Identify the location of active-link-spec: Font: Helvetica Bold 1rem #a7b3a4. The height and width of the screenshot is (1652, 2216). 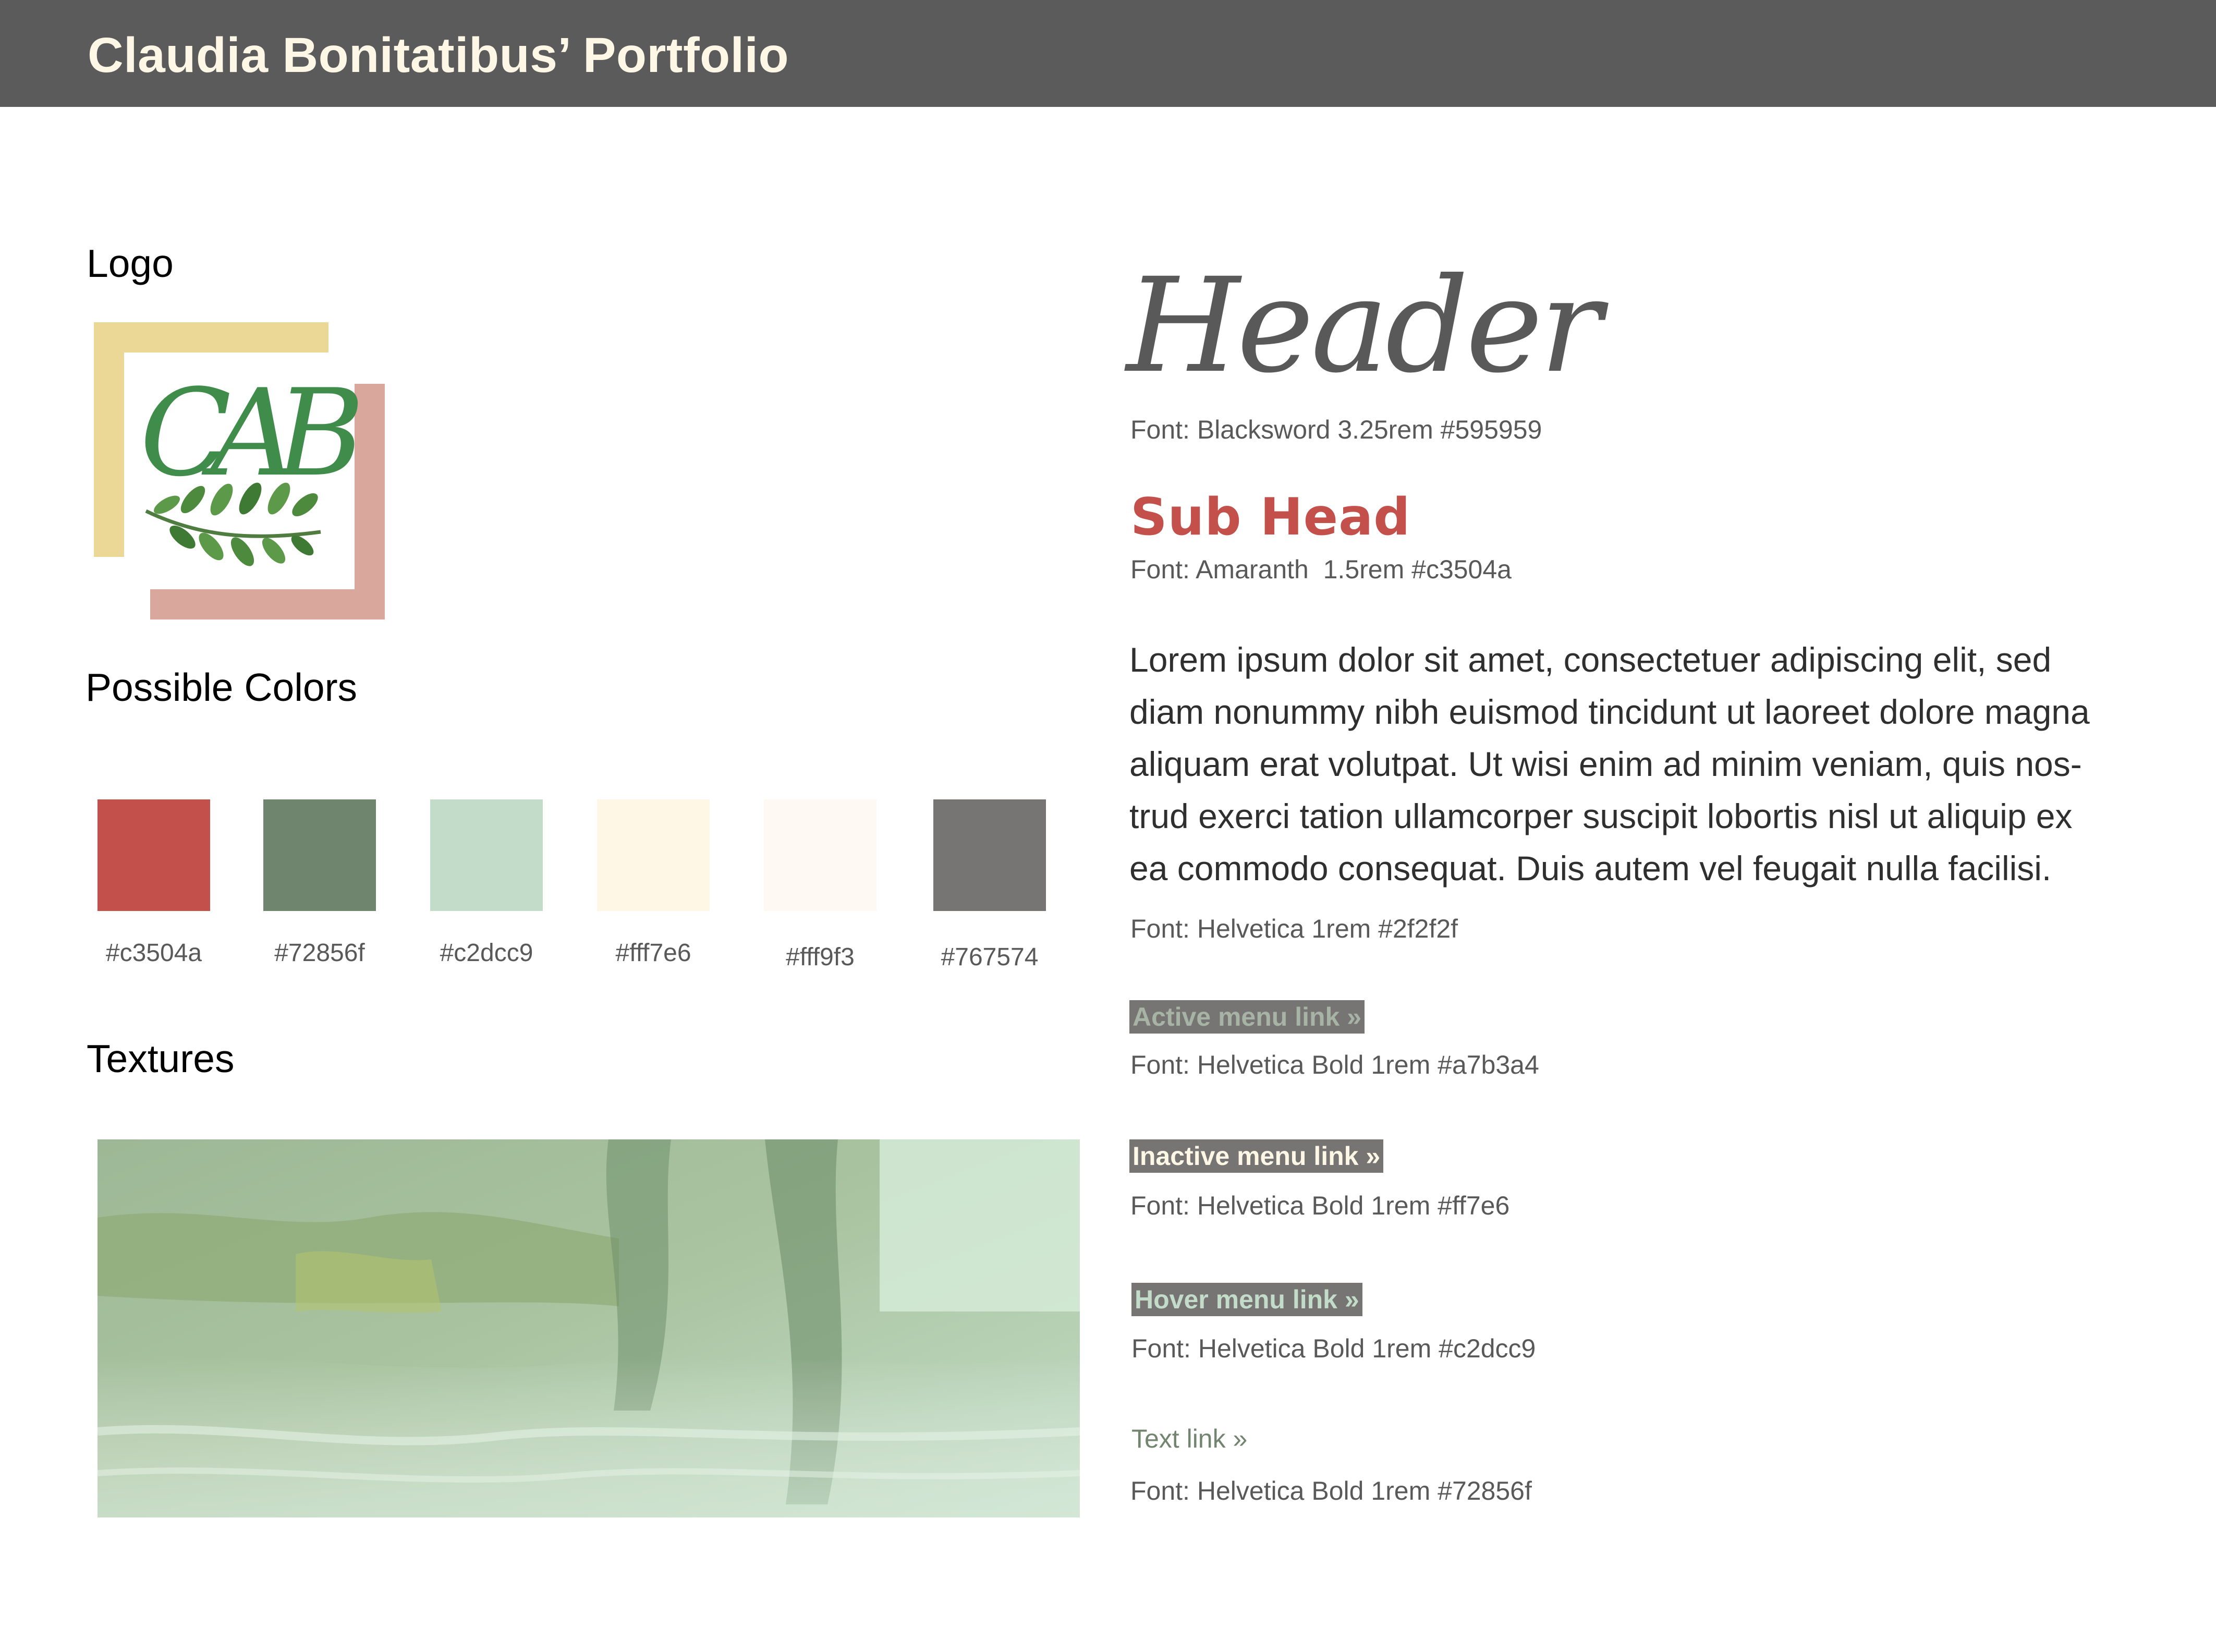
(1334, 1065).